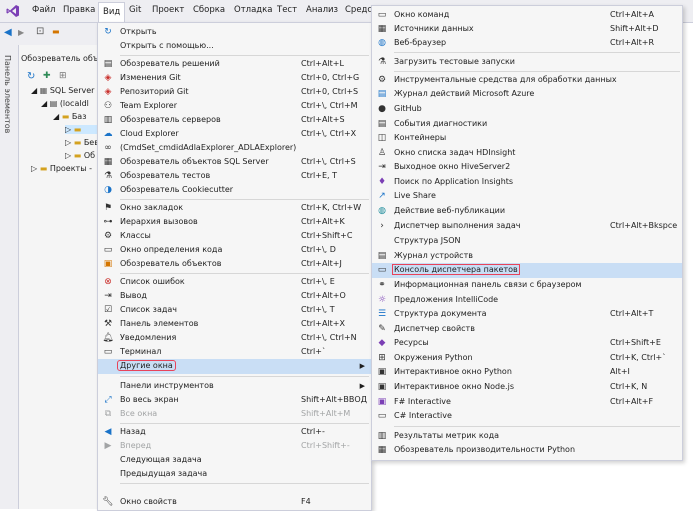  I want to click on menu-item-terminal: ▭ Терминал Ctrl+`, so click(234, 352).